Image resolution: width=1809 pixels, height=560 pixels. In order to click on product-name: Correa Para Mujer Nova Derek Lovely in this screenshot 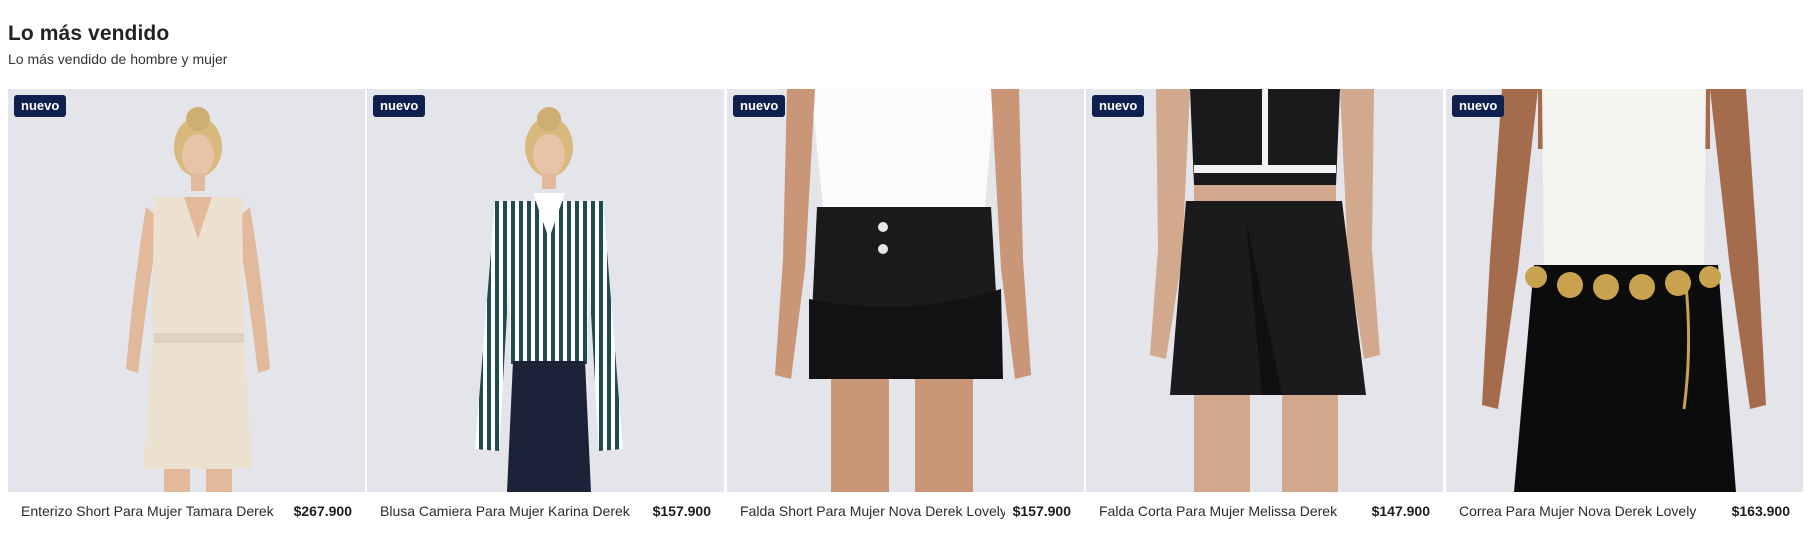, I will do `click(1577, 511)`.